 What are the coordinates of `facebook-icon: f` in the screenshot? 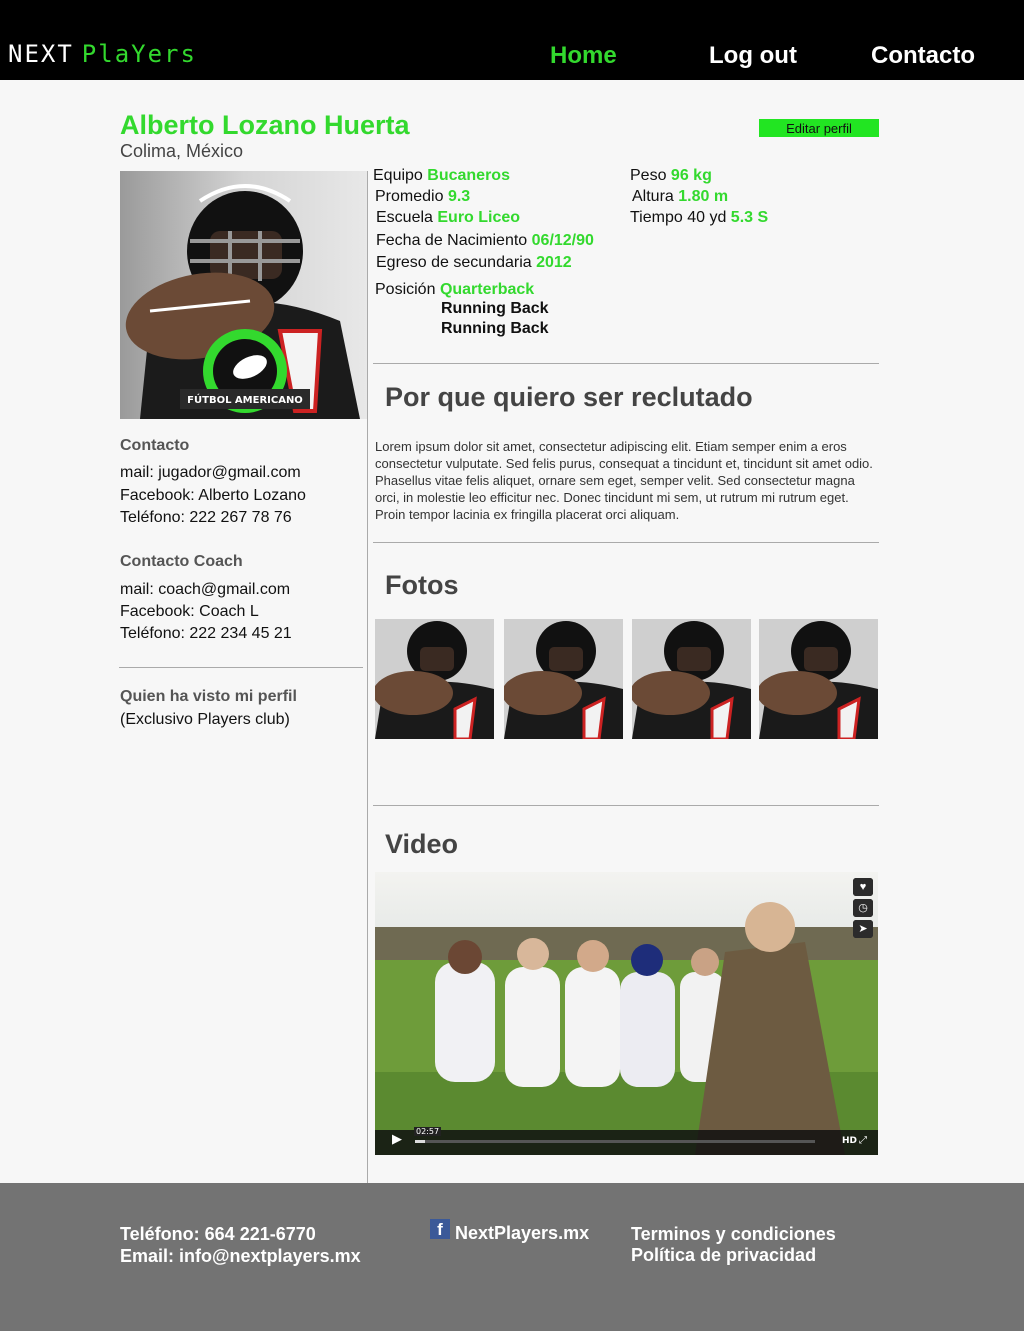 It's located at (440, 1229).